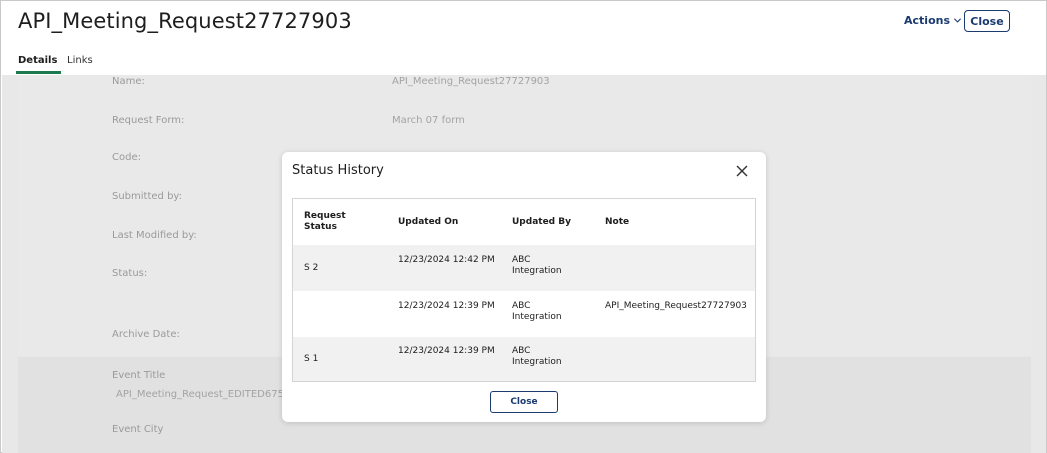  Describe the element at coordinates (428, 120) in the screenshot. I see `request-form-value: March 07 form` at that location.